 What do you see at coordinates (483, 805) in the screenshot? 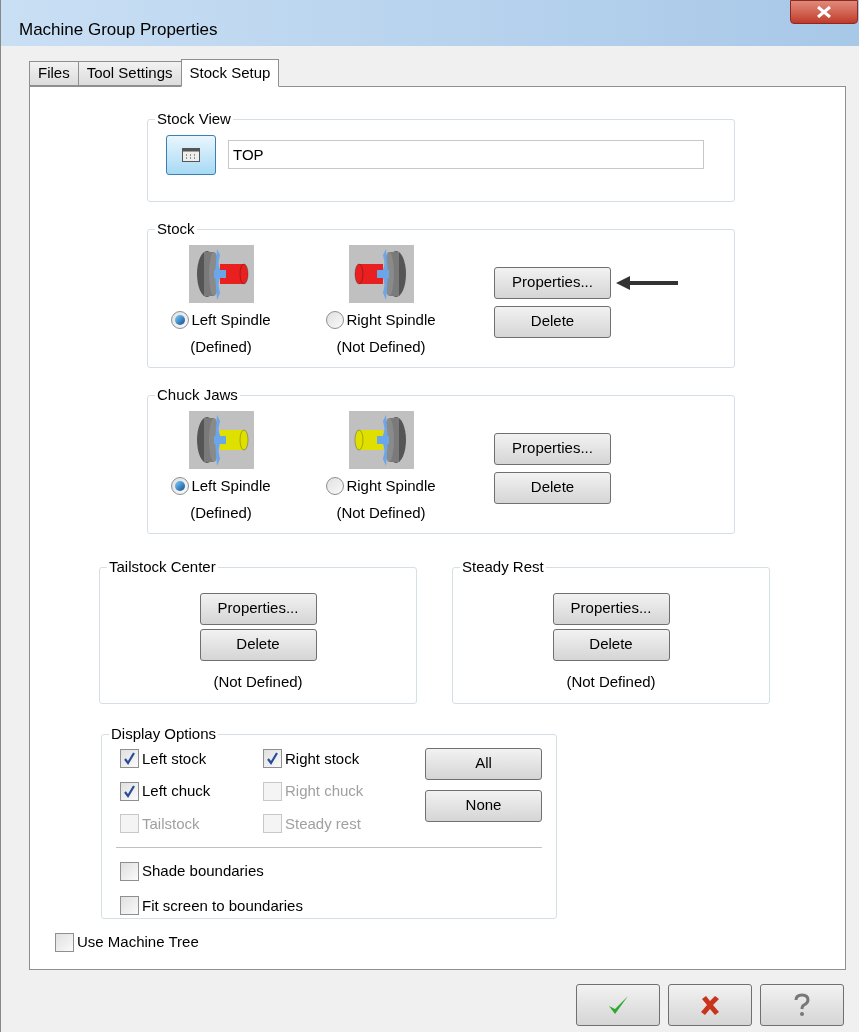
I see `push-button: None` at bounding box center [483, 805].